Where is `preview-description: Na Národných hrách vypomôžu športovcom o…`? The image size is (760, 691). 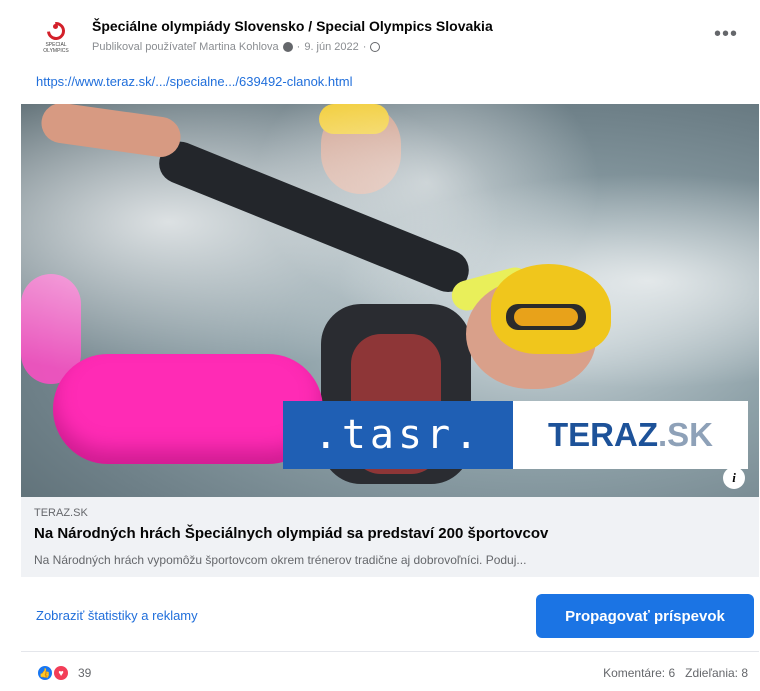 preview-description: Na Národných hrách vypomôžu športovcom o… is located at coordinates (280, 560).